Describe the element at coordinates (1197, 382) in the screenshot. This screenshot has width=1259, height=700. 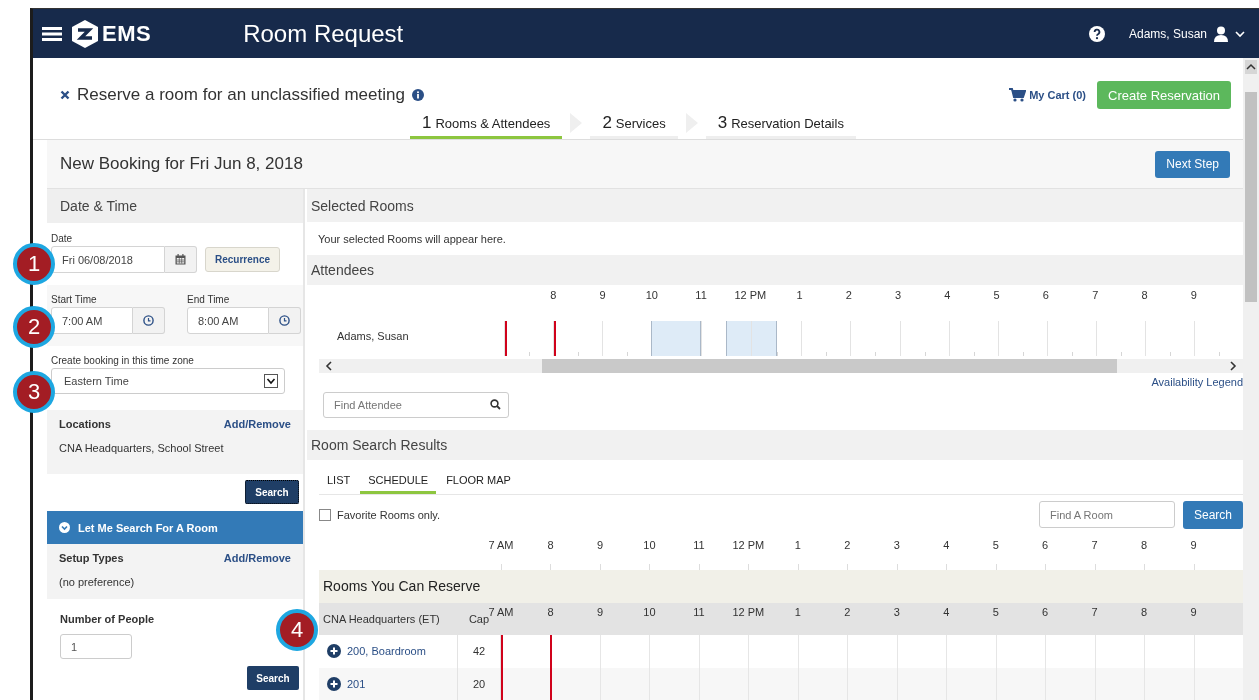
I see `availability-legend-link: Availability Legend` at that location.